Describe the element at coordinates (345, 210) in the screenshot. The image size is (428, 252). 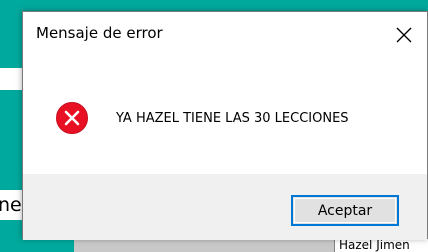
I see `accept-button: Aceptar` at that location.